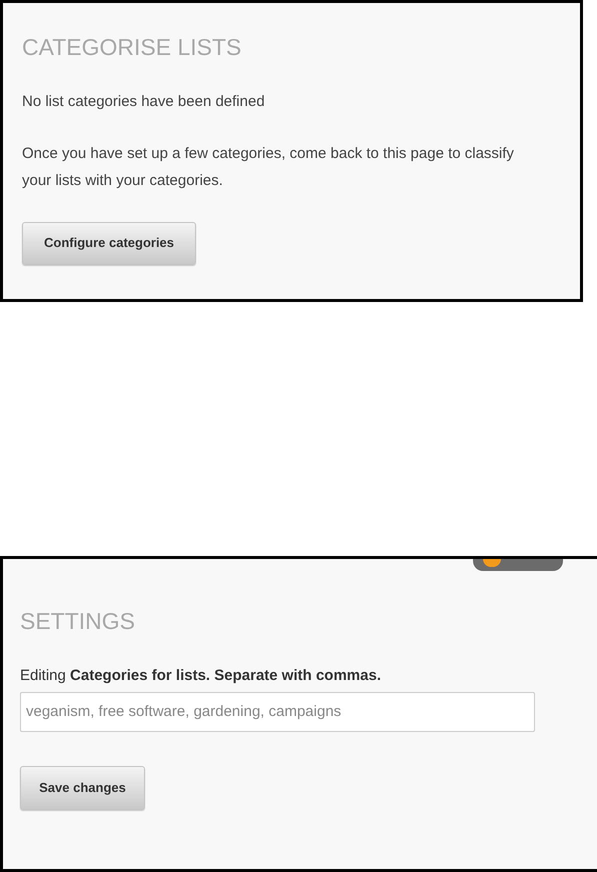 Image resolution: width=597 pixels, height=872 pixels. Describe the element at coordinates (268, 167) in the screenshot. I see `hint-text: Once you have set up a few categories, come back to this page to classify your lists with your categories.` at that location.